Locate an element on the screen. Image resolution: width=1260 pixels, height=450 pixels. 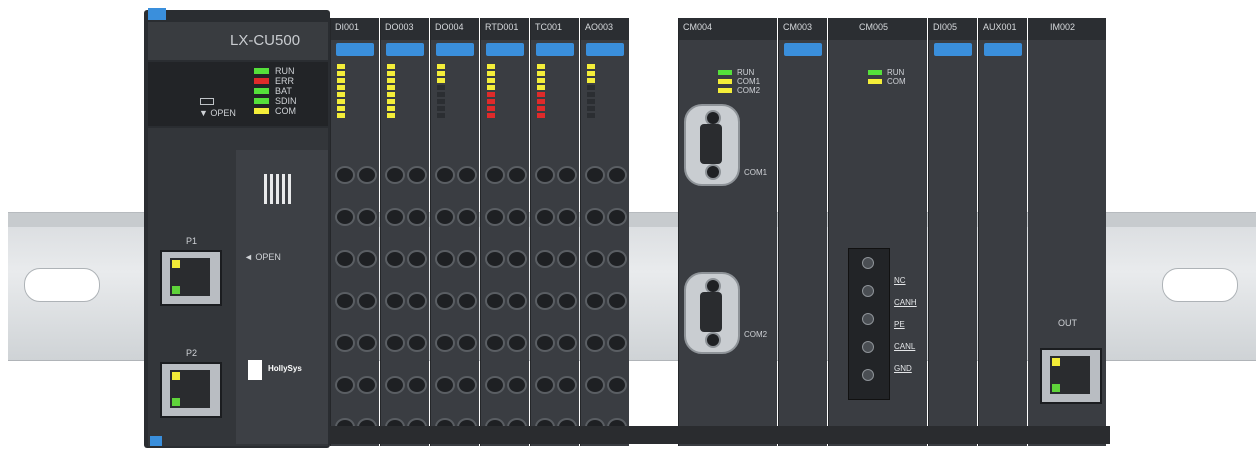
serial-port-com1 is located at coordinates (712, 145).